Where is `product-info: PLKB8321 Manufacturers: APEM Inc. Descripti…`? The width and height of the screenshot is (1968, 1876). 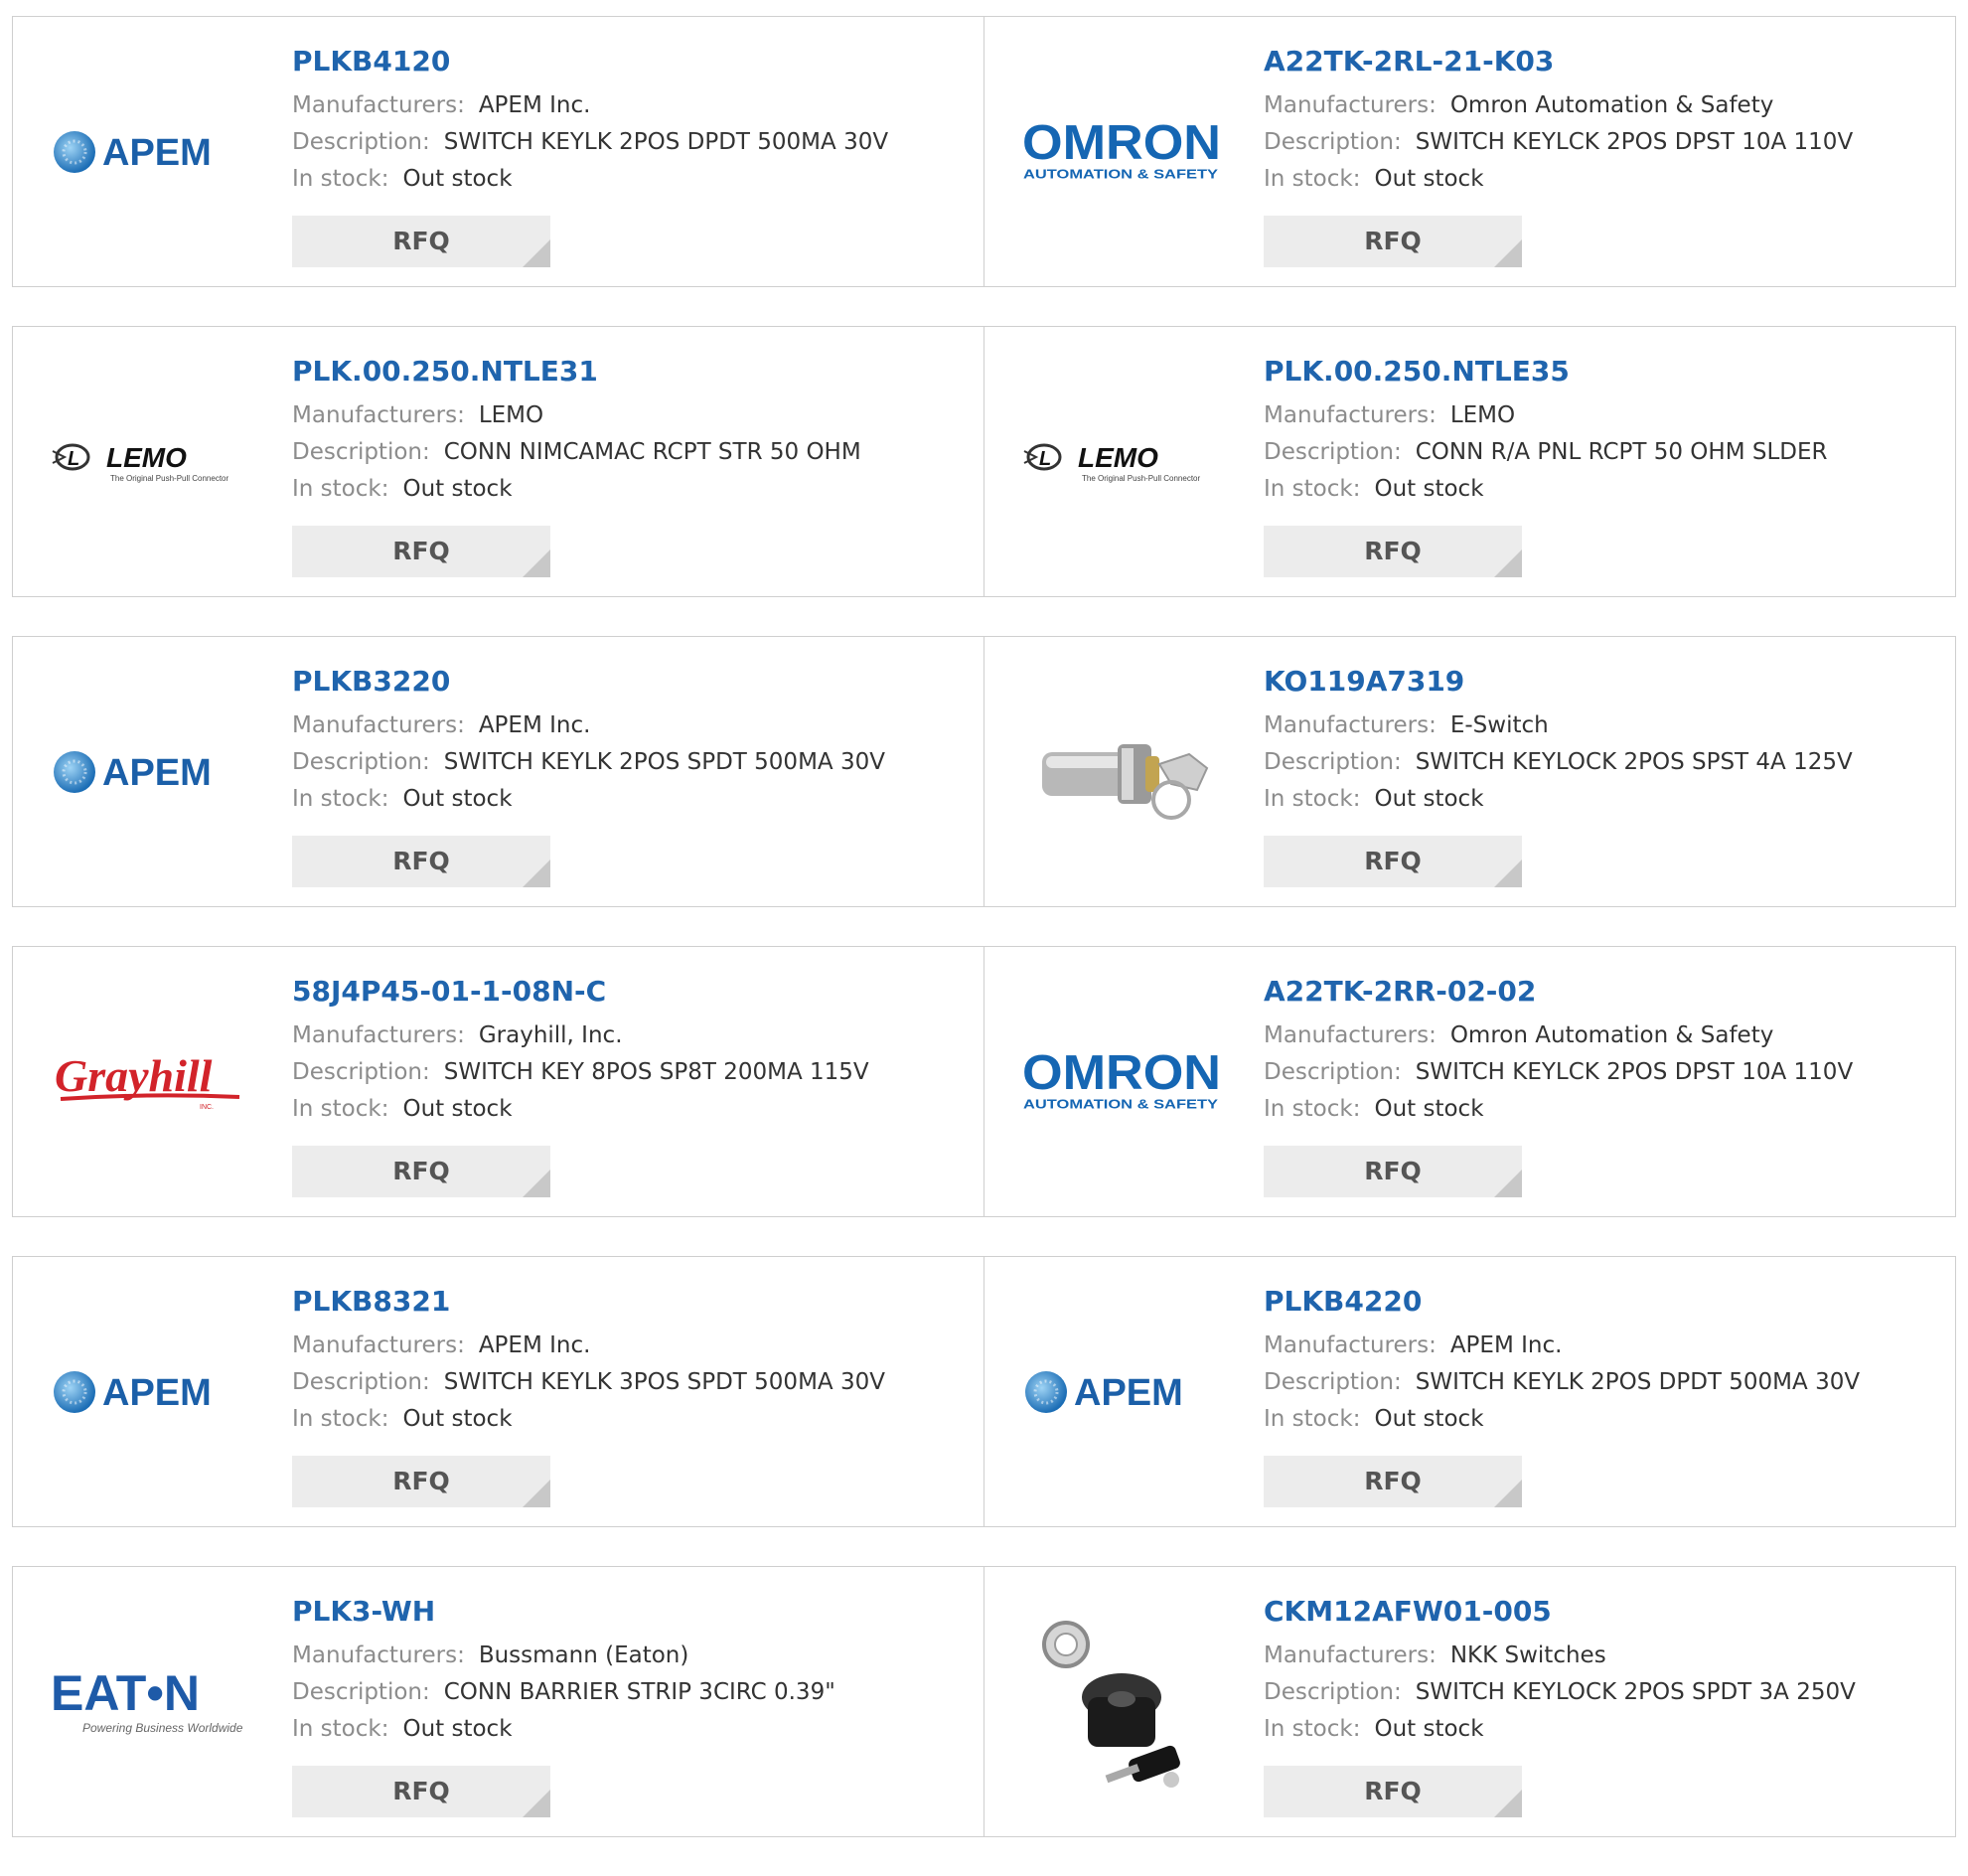 product-info: PLKB8321 Manufacturers: APEM Inc. Descripti… is located at coordinates (628, 1361).